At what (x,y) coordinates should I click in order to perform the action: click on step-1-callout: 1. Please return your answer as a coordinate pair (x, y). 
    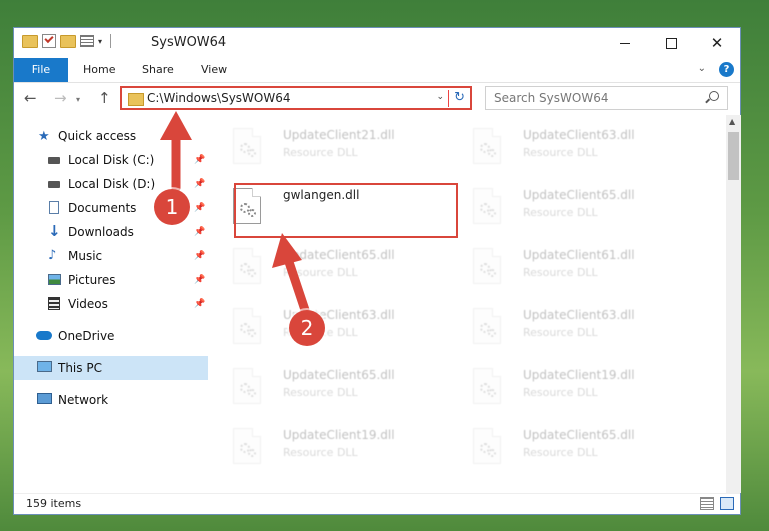
    Looking at the image, I should click on (172, 207).